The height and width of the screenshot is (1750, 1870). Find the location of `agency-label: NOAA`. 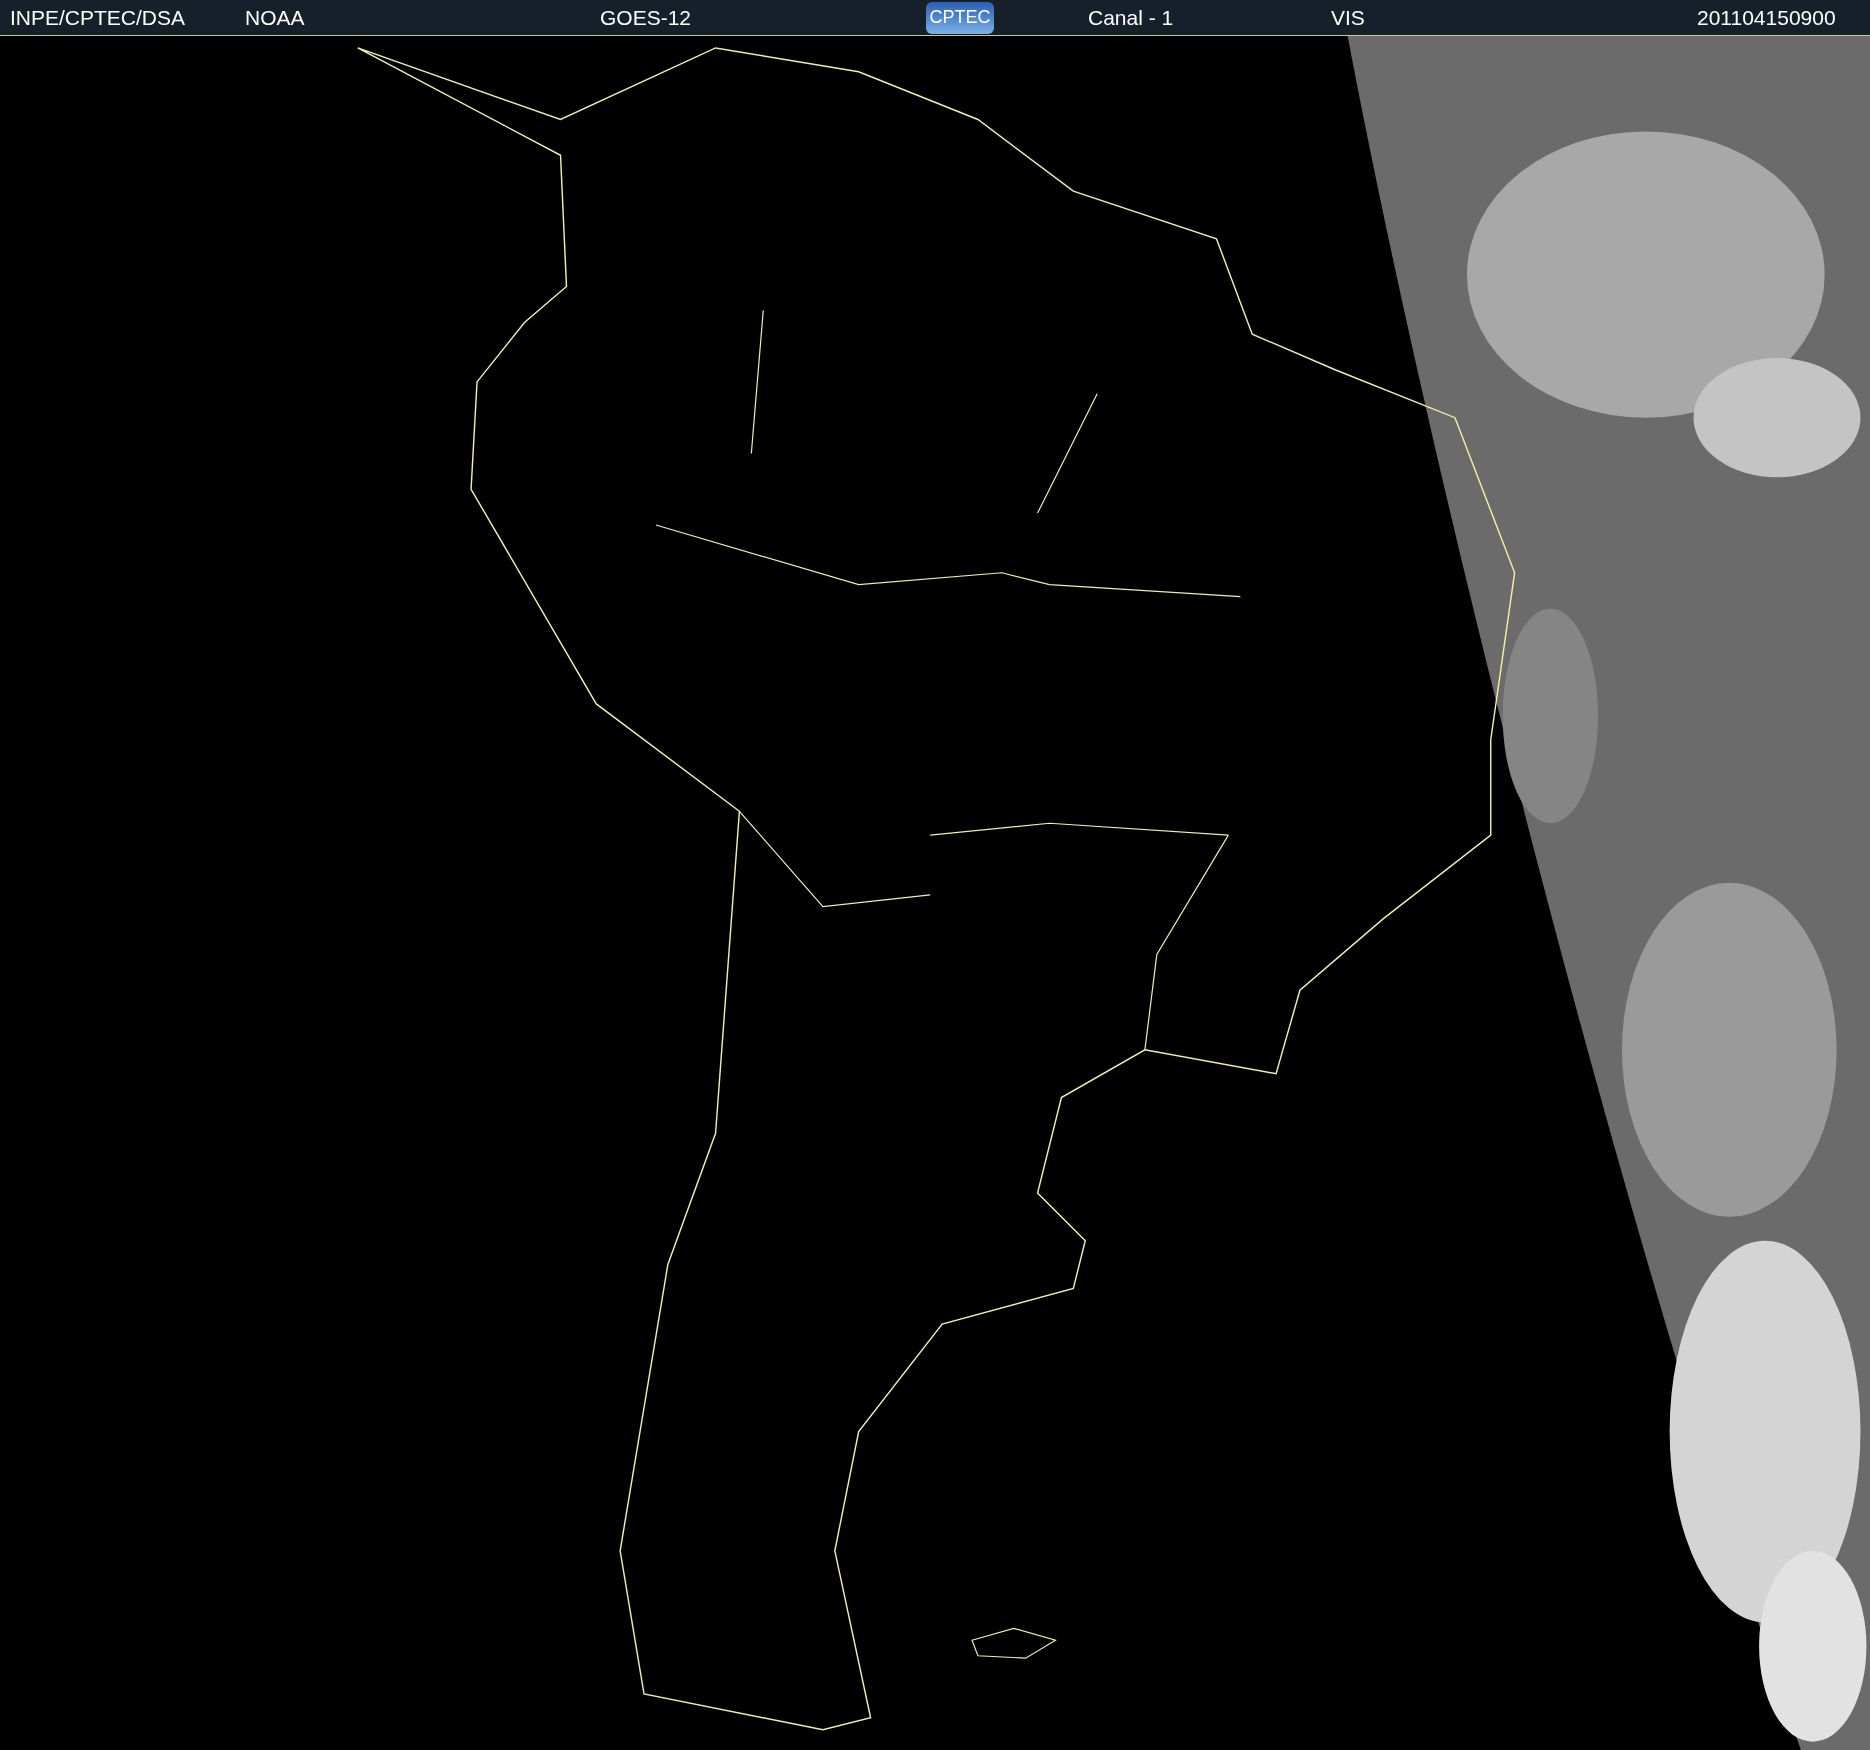

agency-label: NOAA is located at coordinates (275, 17).